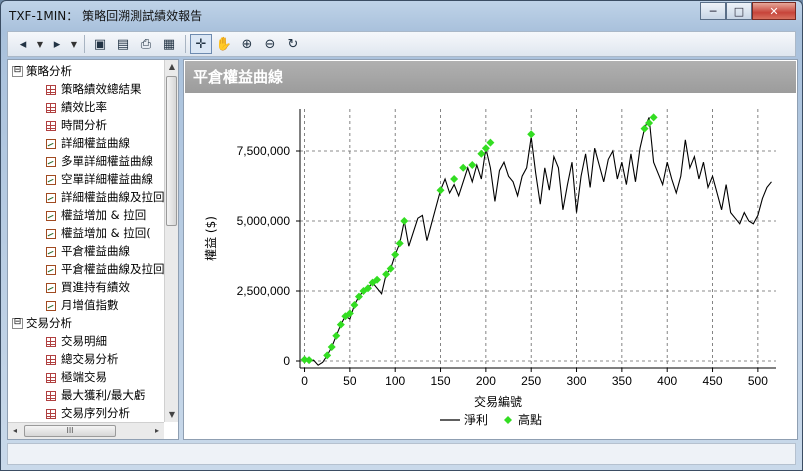  I want to click on scroll-down-icon: ▼, so click(171, 415).